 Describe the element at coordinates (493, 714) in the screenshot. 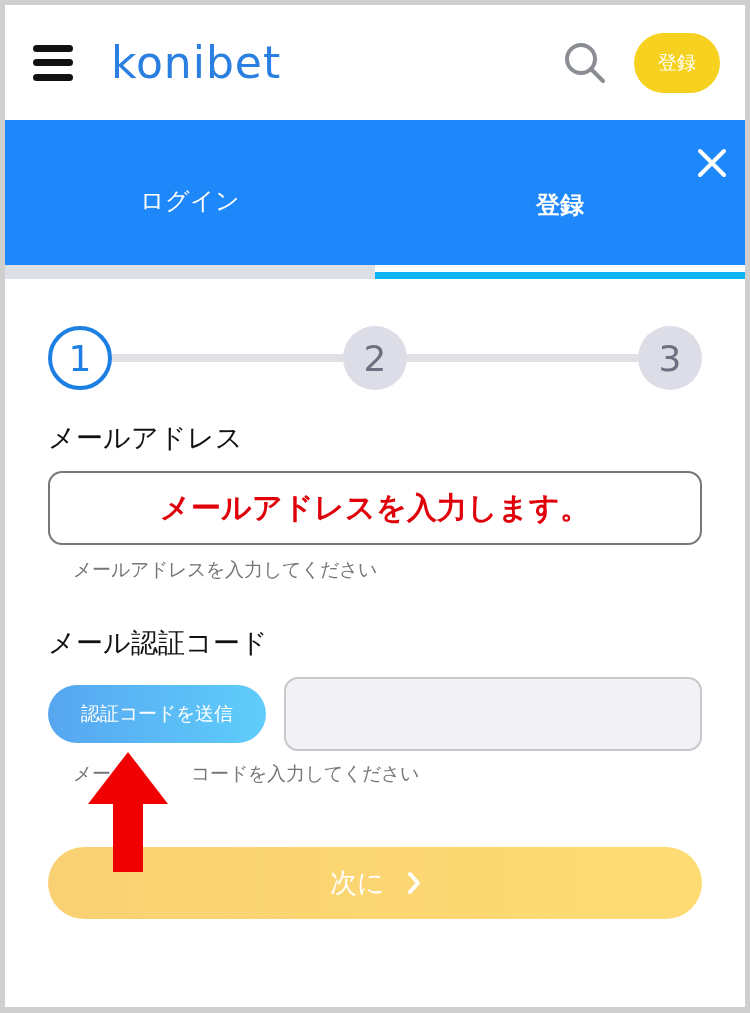

I see `code-field` at that location.